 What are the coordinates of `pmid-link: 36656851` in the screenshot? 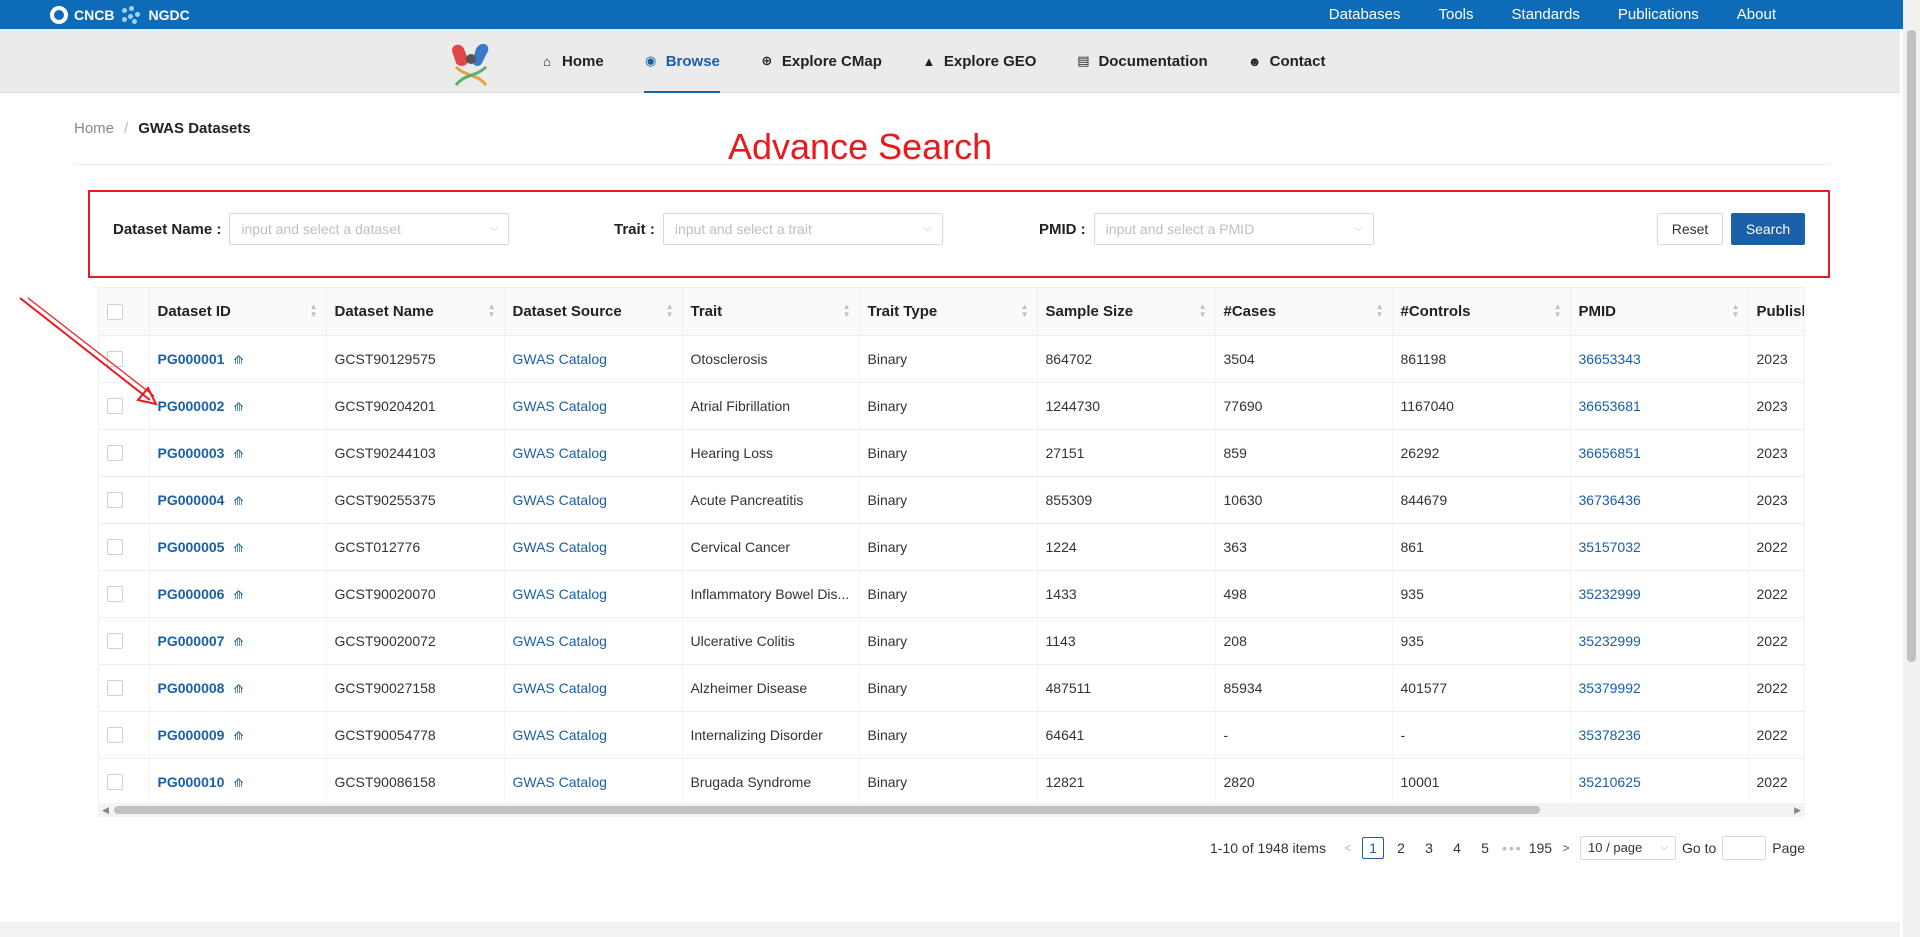 It's located at (1659, 453).